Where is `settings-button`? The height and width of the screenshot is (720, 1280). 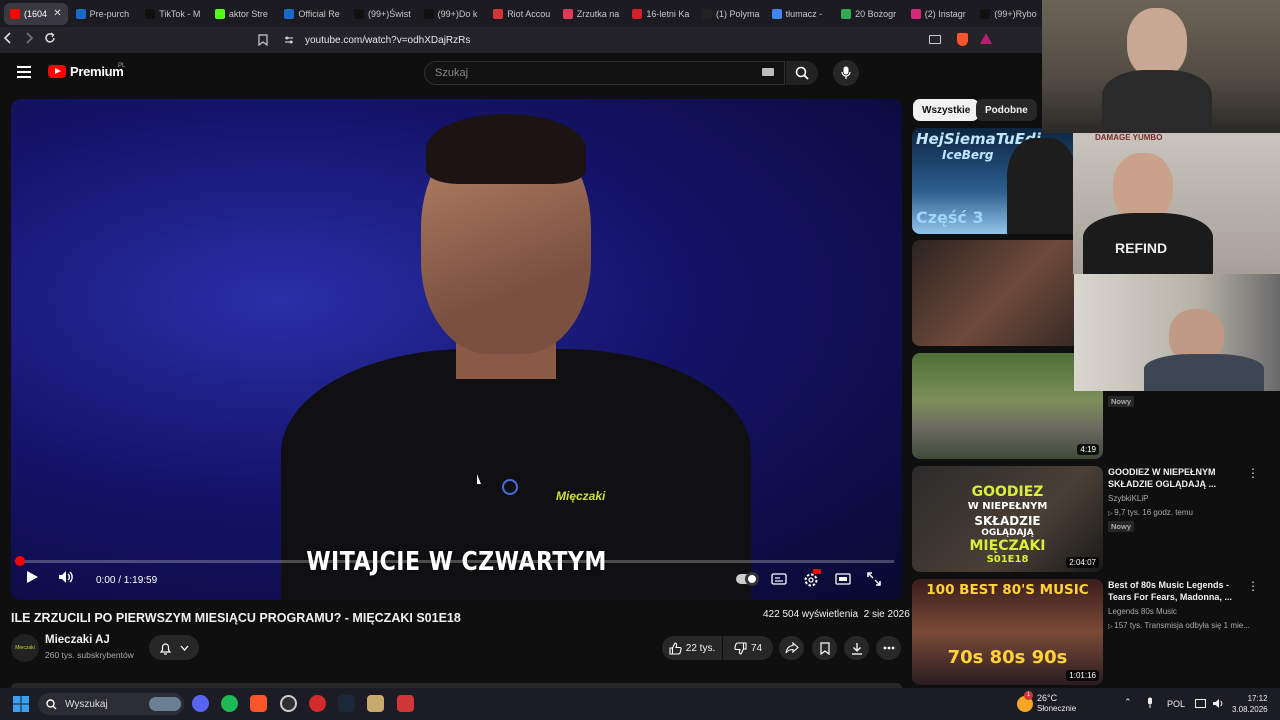 settings-button is located at coordinates (812, 578).